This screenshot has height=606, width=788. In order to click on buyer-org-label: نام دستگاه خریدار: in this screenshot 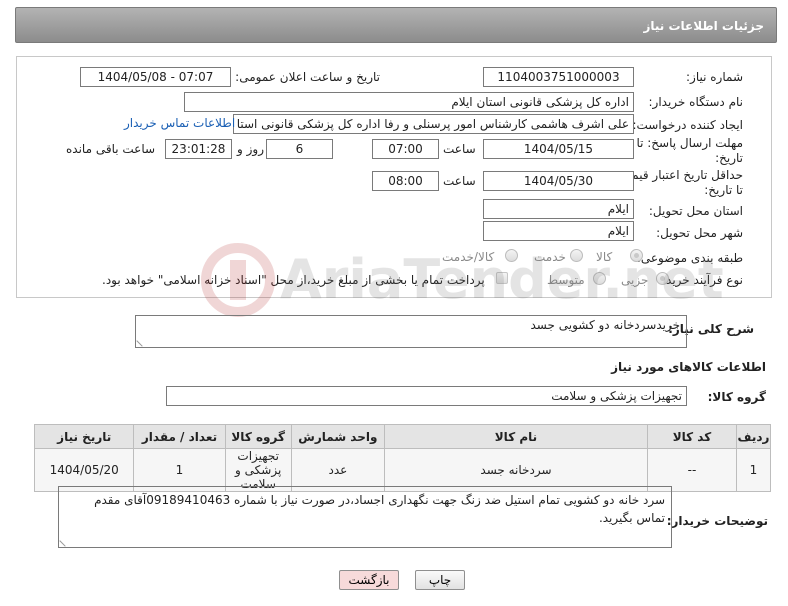, I will do `click(696, 102)`.